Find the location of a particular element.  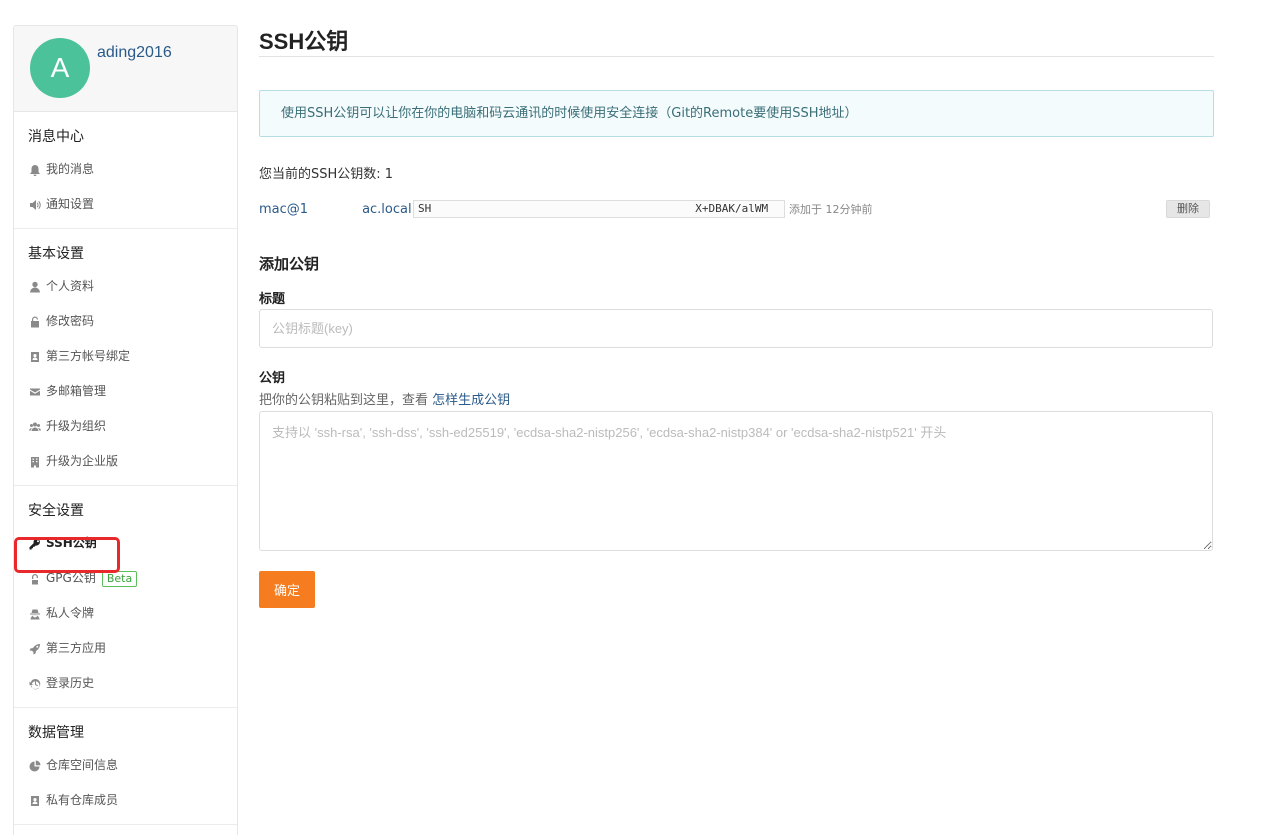

building-icon is located at coordinates (35, 462).